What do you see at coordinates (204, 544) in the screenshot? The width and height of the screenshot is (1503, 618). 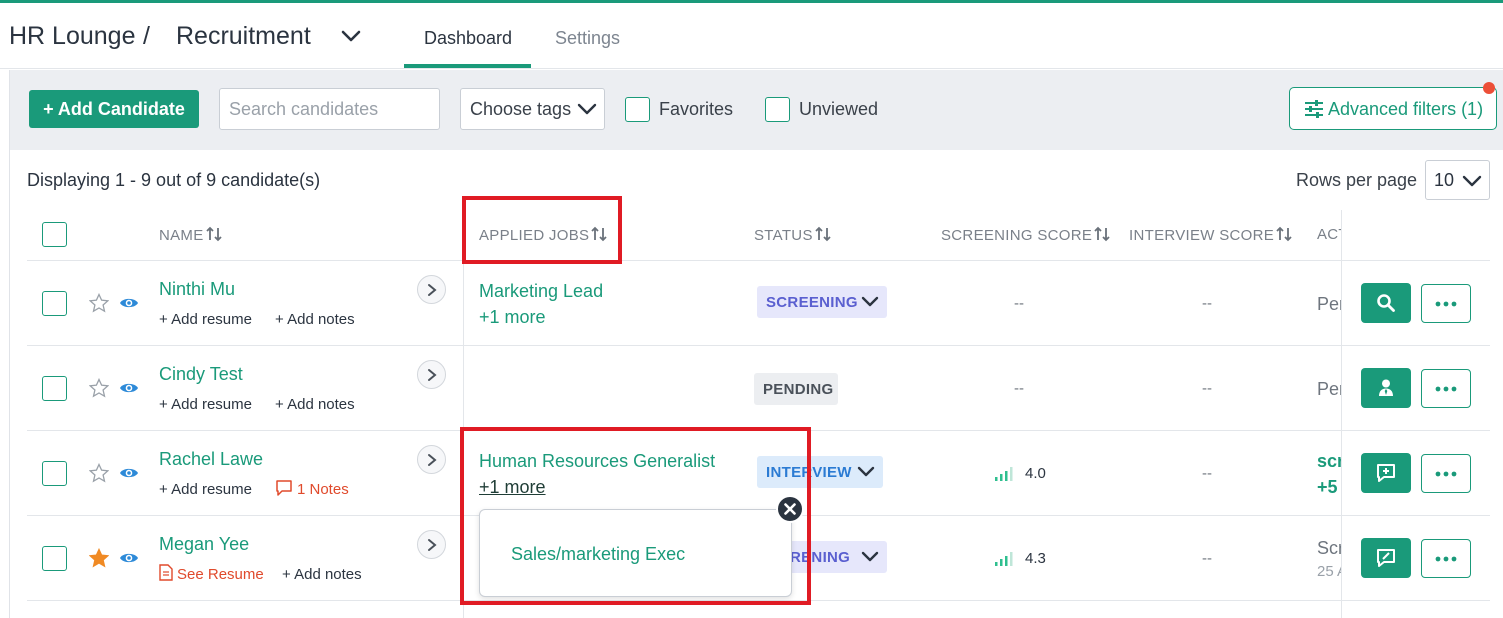 I see `candidate-name: Megan Yee` at bounding box center [204, 544].